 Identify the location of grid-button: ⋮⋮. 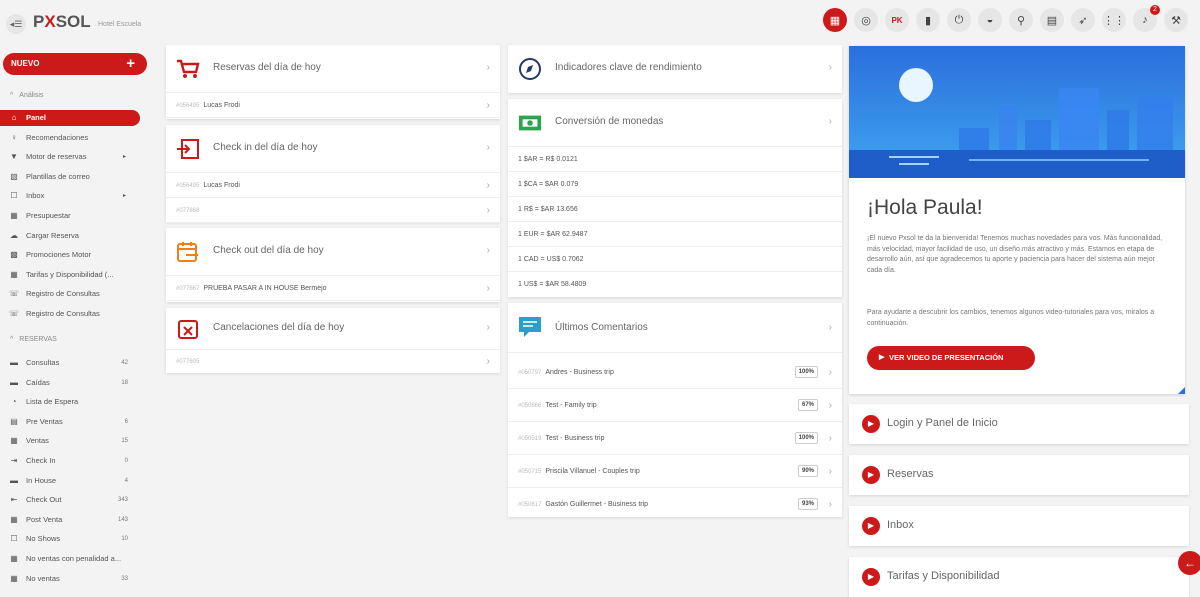
(1114, 20).